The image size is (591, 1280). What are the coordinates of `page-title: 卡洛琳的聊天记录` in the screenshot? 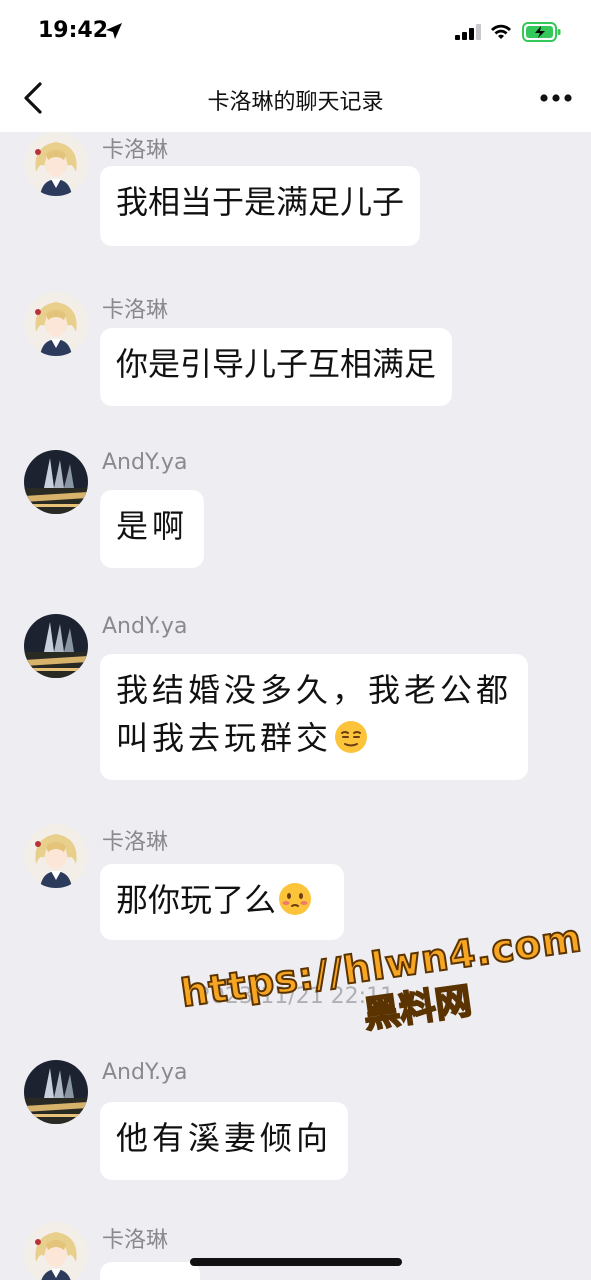 It's located at (295, 102).